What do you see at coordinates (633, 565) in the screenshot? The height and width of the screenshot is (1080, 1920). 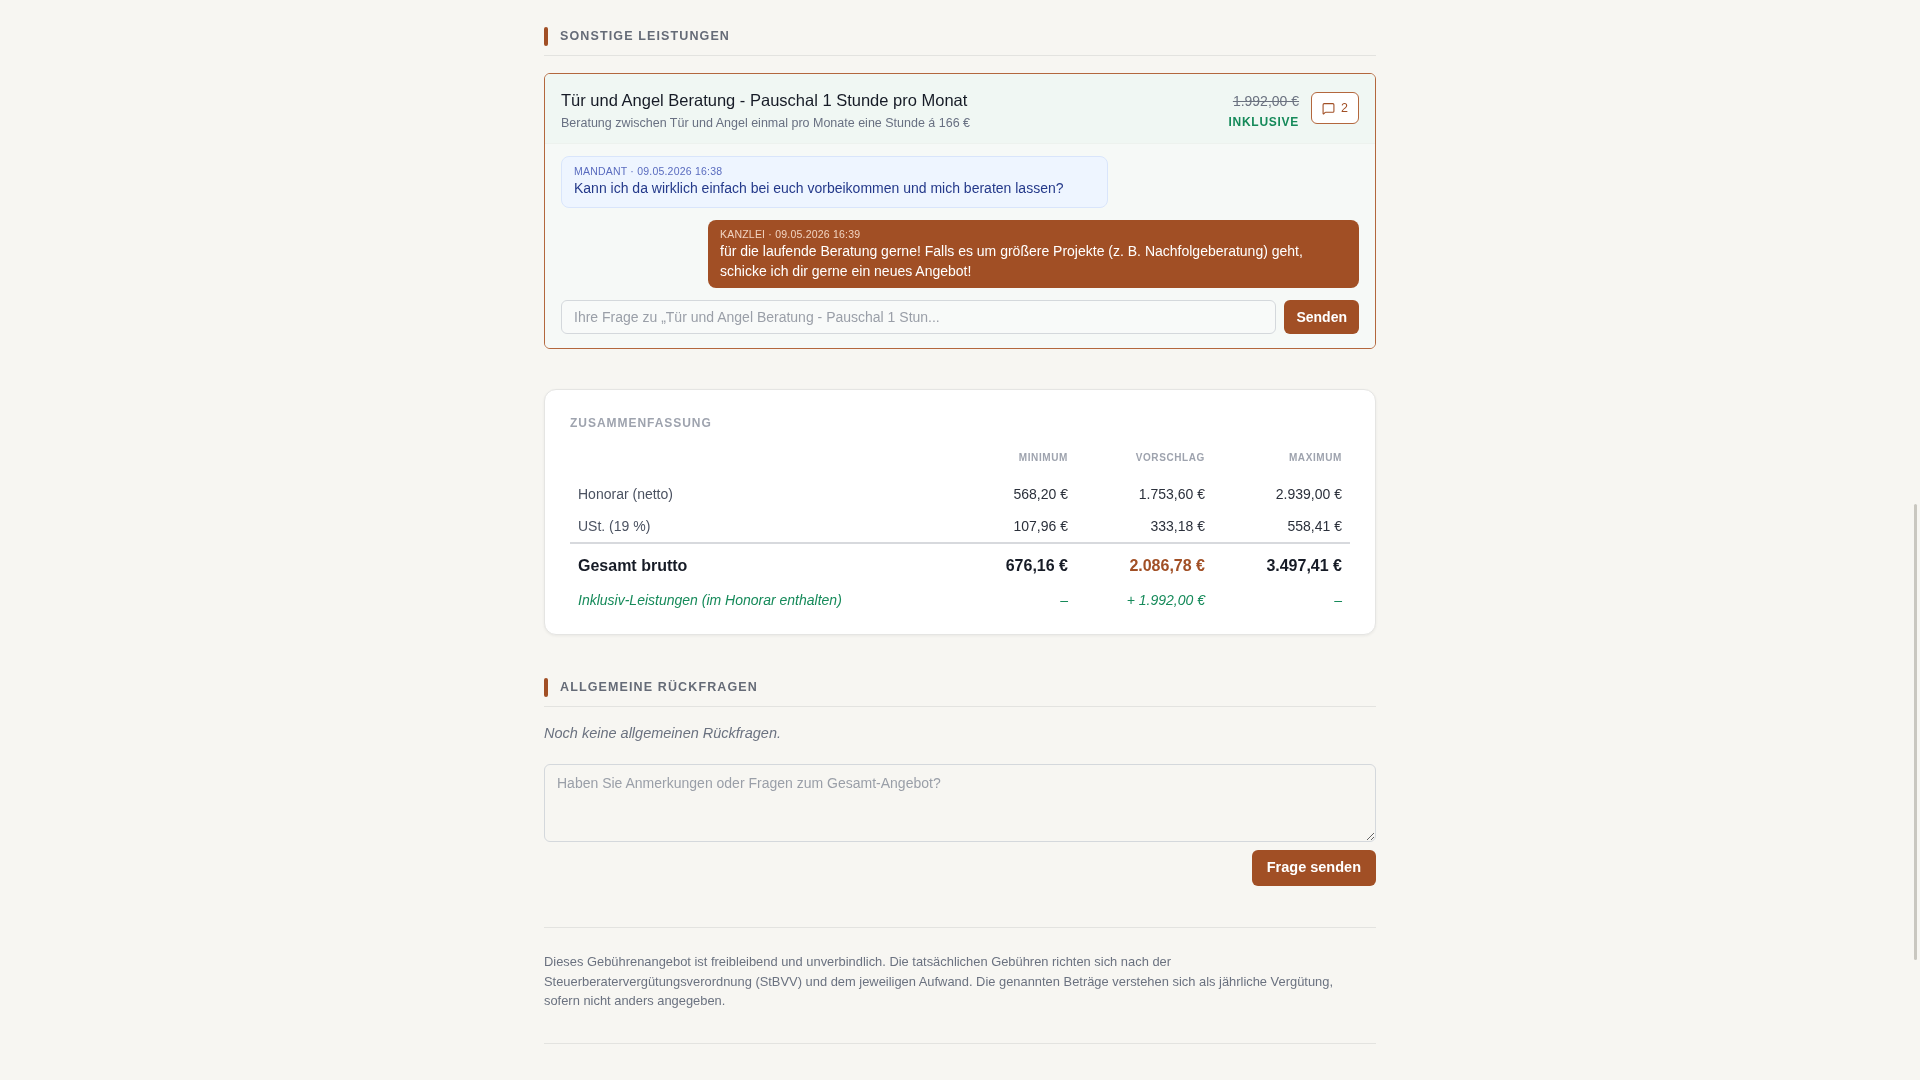 I see `row-label: Gesamt brutto` at bounding box center [633, 565].